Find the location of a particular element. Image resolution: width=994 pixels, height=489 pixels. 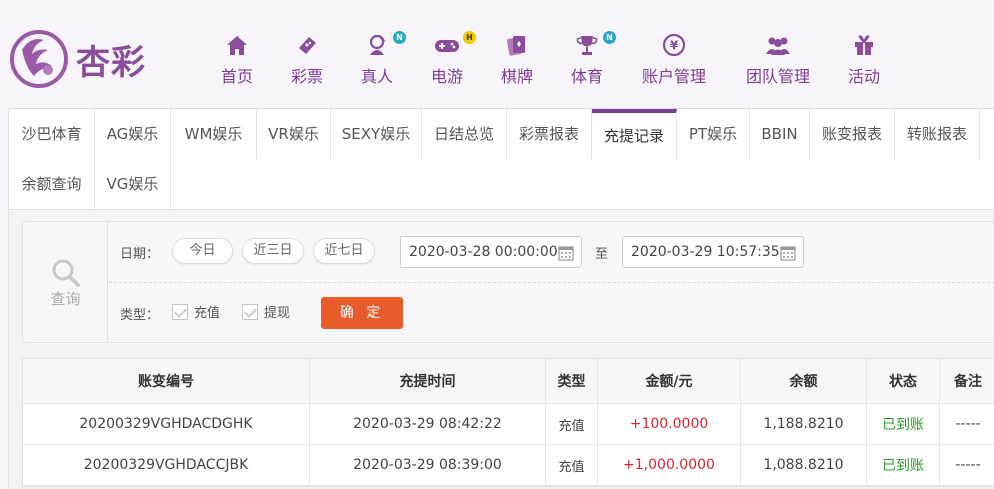

logo-emblem-icon is located at coordinates (39, 59).